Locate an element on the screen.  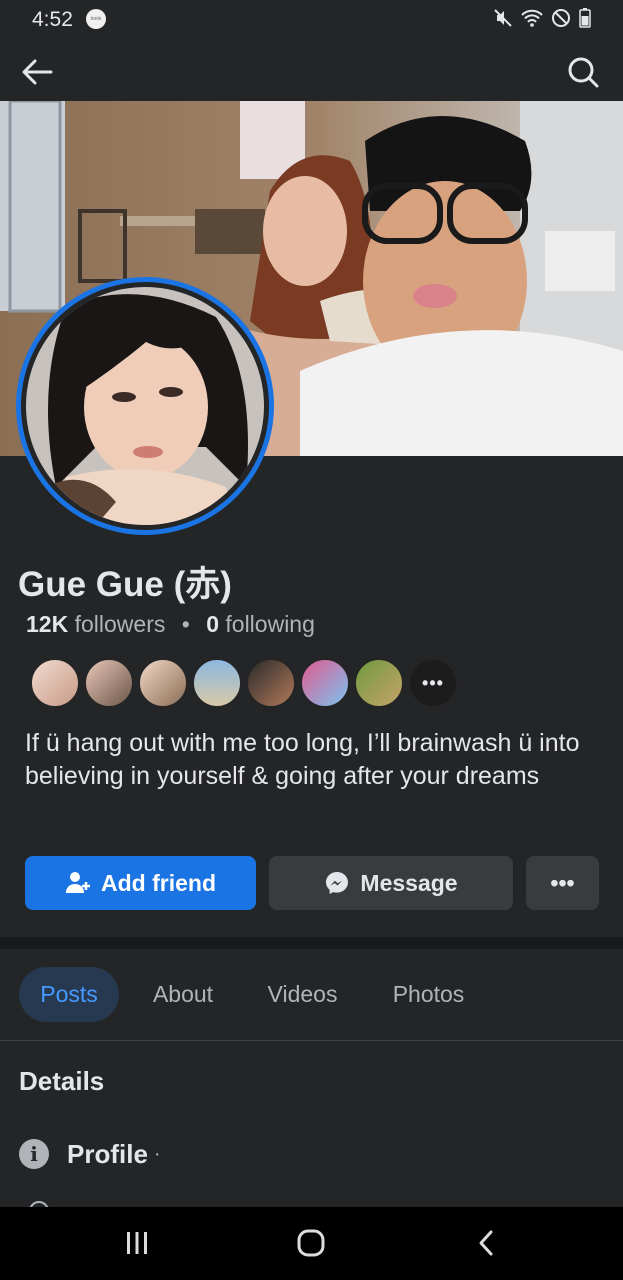
status-icons is located at coordinates (542, 18).